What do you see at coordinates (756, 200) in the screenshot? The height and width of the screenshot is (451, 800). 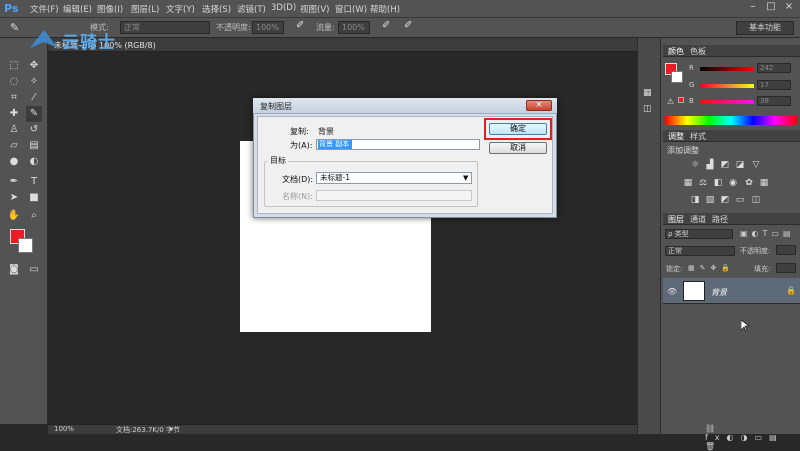 I see `selective-color-icon: ◫` at bounding box center [756, 200].